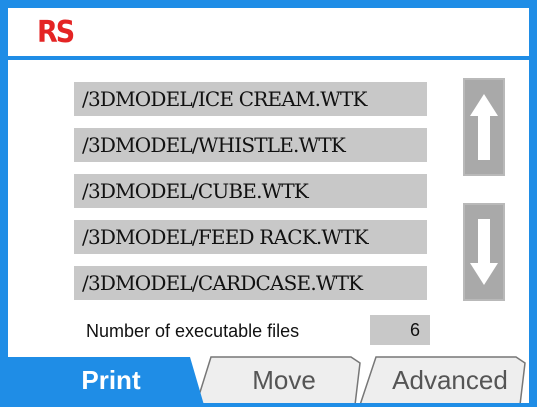  What do you see at coordinates (55, 33) in the screenshot?
I see `rs-logo: RS` at bounding box center [55, 33].